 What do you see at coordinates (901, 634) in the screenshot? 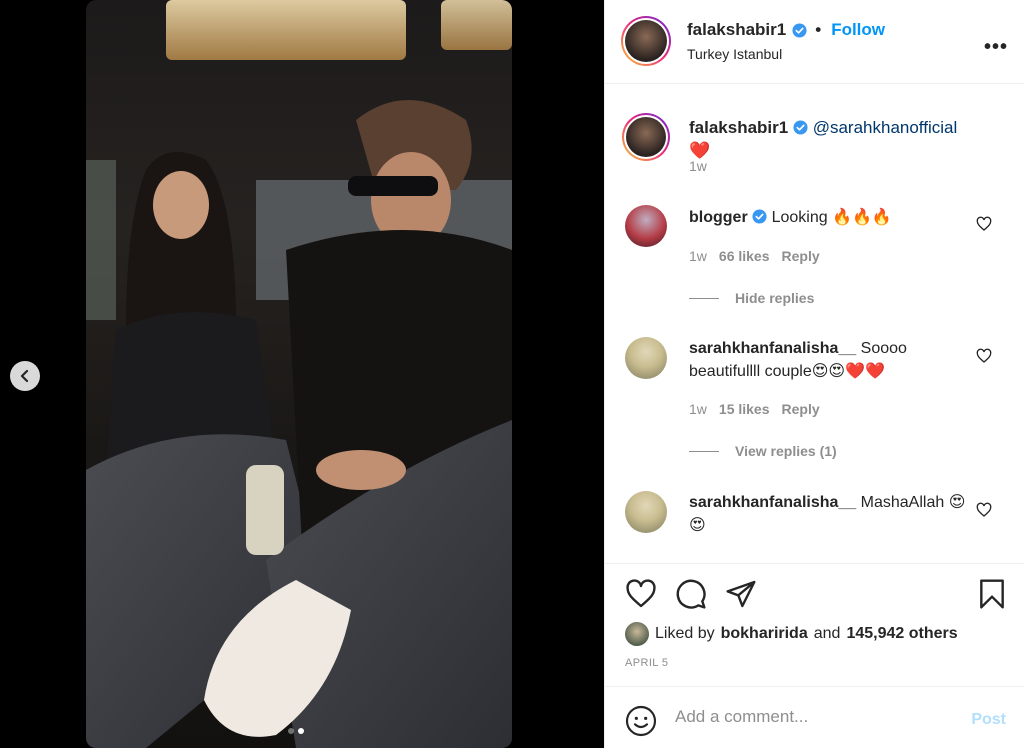
I see `liked-by-others: 145,942 others` at bounding box center [901, 634].